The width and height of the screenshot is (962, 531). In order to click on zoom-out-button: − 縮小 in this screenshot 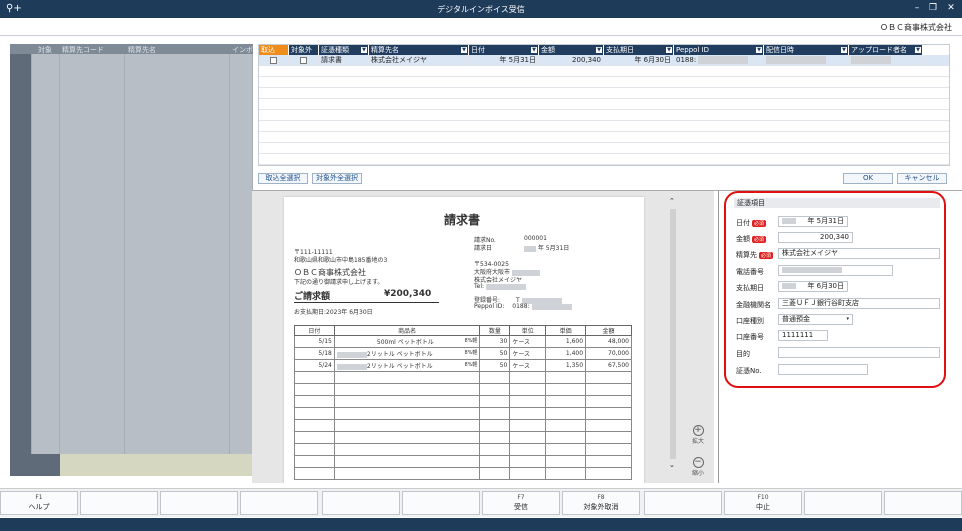, I will do `click(698, 467)`.